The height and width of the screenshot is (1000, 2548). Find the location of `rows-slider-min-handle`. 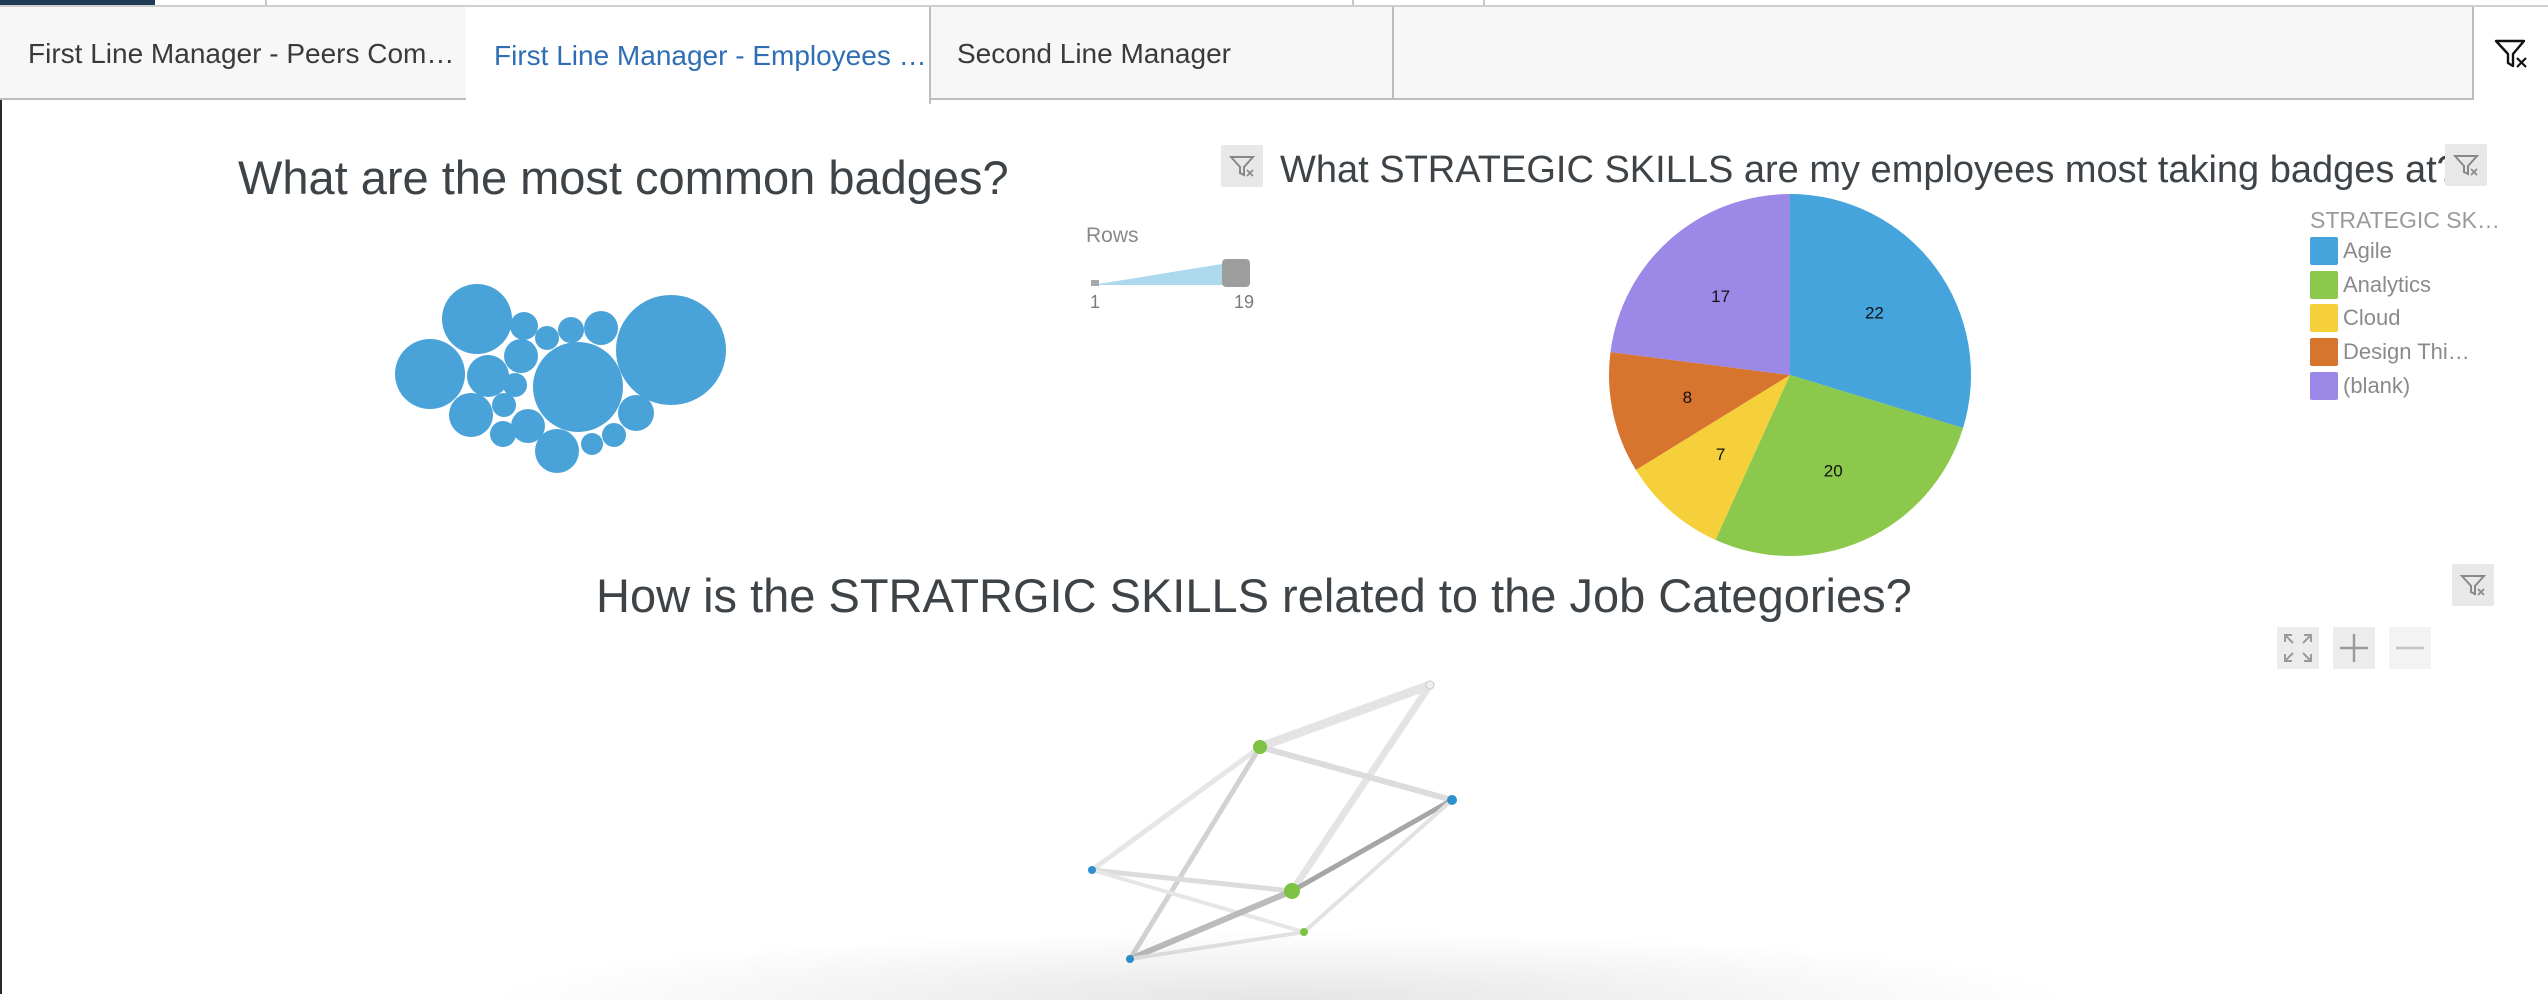

rows-slider-min-handle is located at coordinates (1095, 283).